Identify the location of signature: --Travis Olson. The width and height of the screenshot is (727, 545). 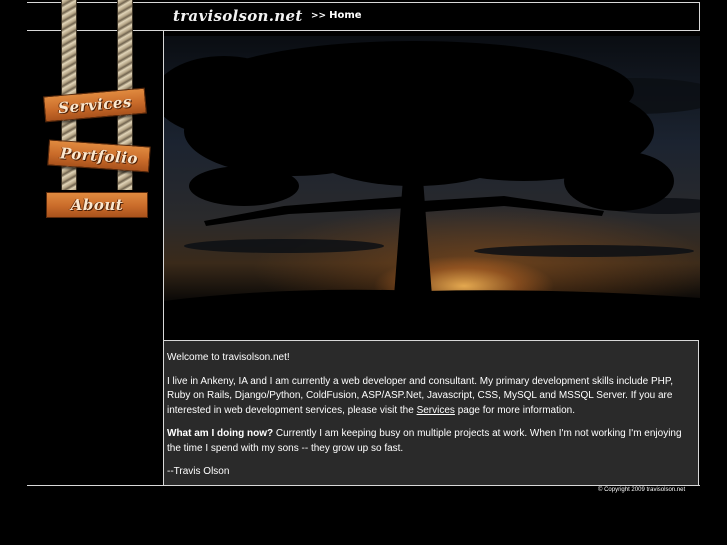
(198, 471).